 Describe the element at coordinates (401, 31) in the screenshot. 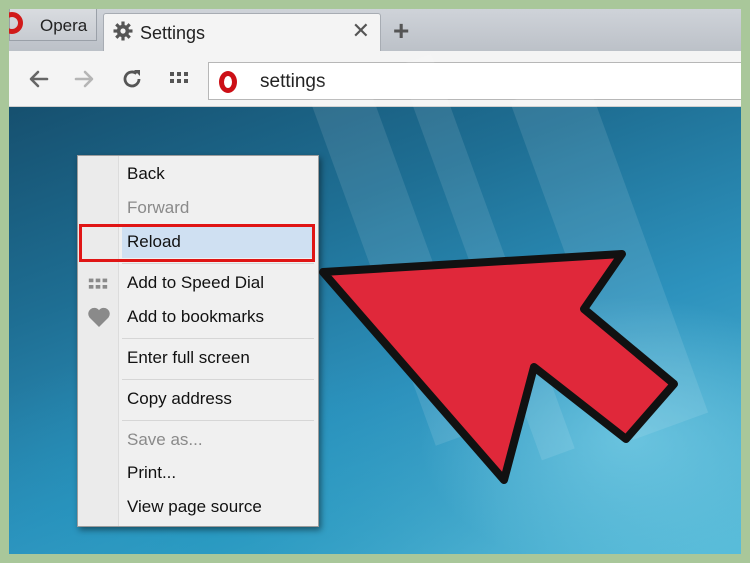

I see `new-tab-icon: +` at that location.